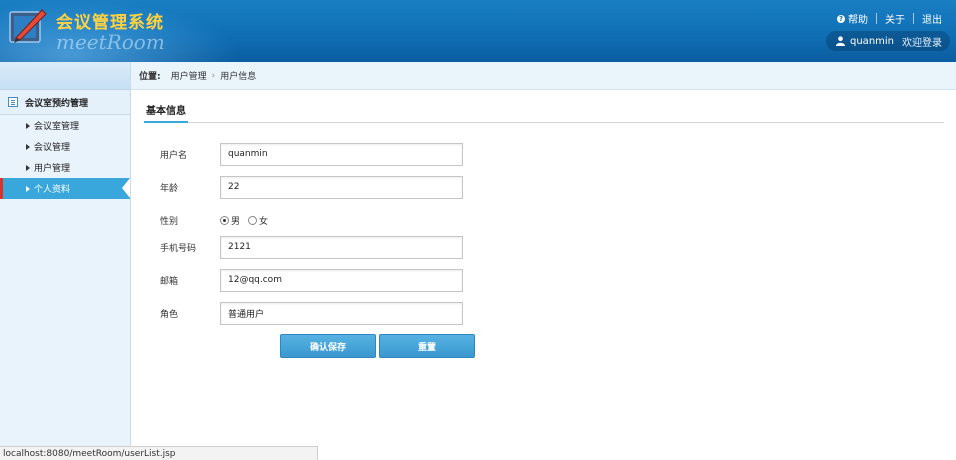 The width and height of the screenshot is (956, 460). What do you see at coordinates (478, 31) in the screenshot?
I see `app-header: 会议管理系统 meetRoom ? 帮助 关于 退出 quanmin 欢迎登录` at bounding box center [478, 31].